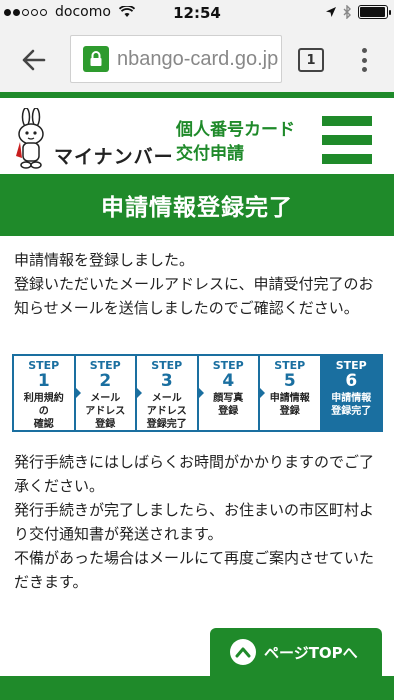  I want to click on step-description: 申請情報 登録完了, so click(351, 405).